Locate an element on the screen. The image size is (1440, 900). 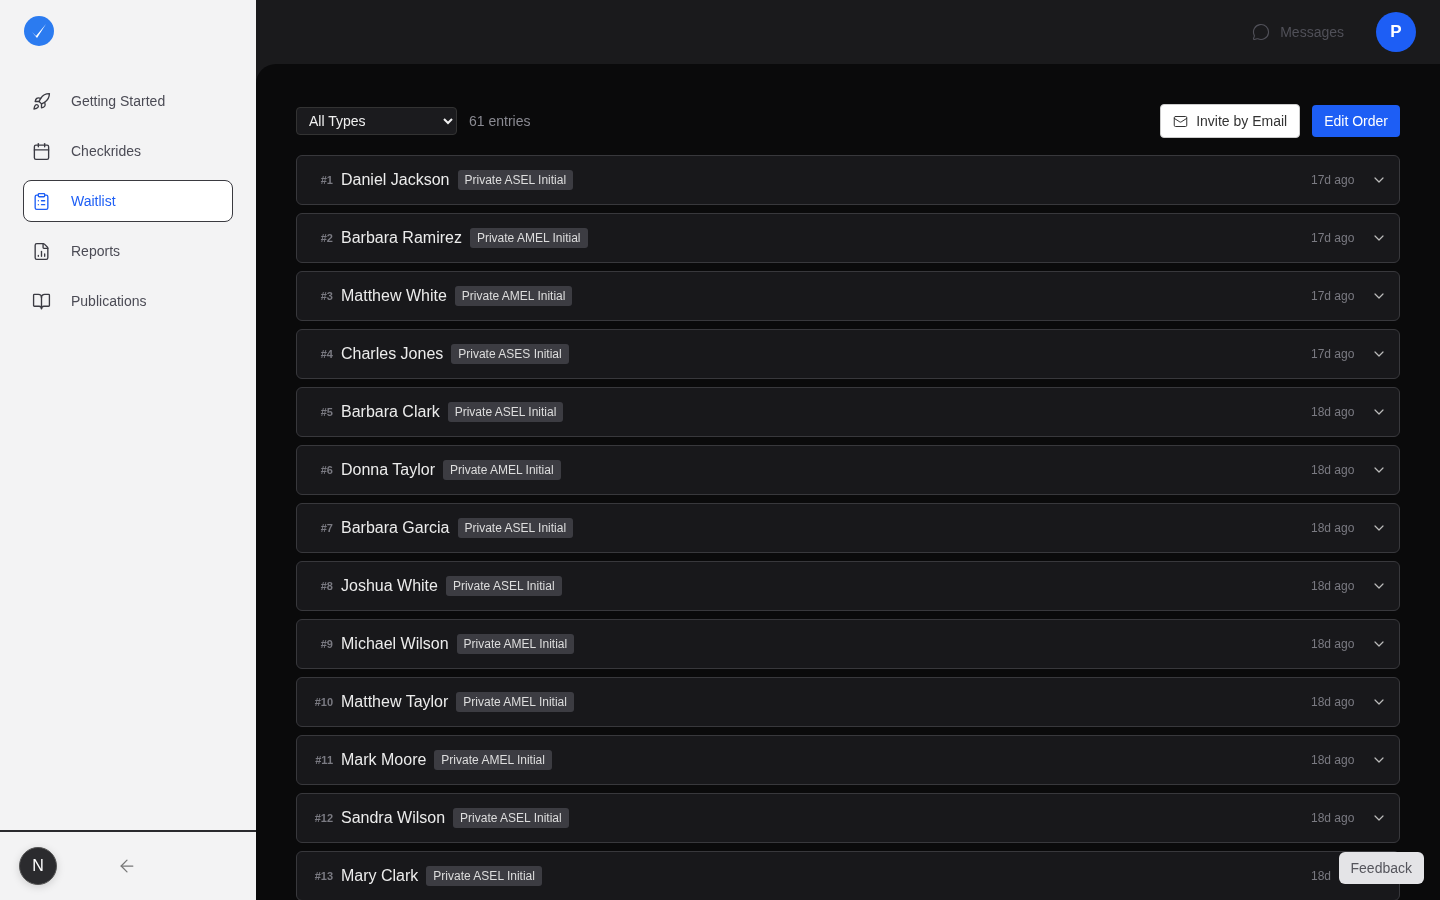
row-number: #1 is located at coordinates (326, 180).